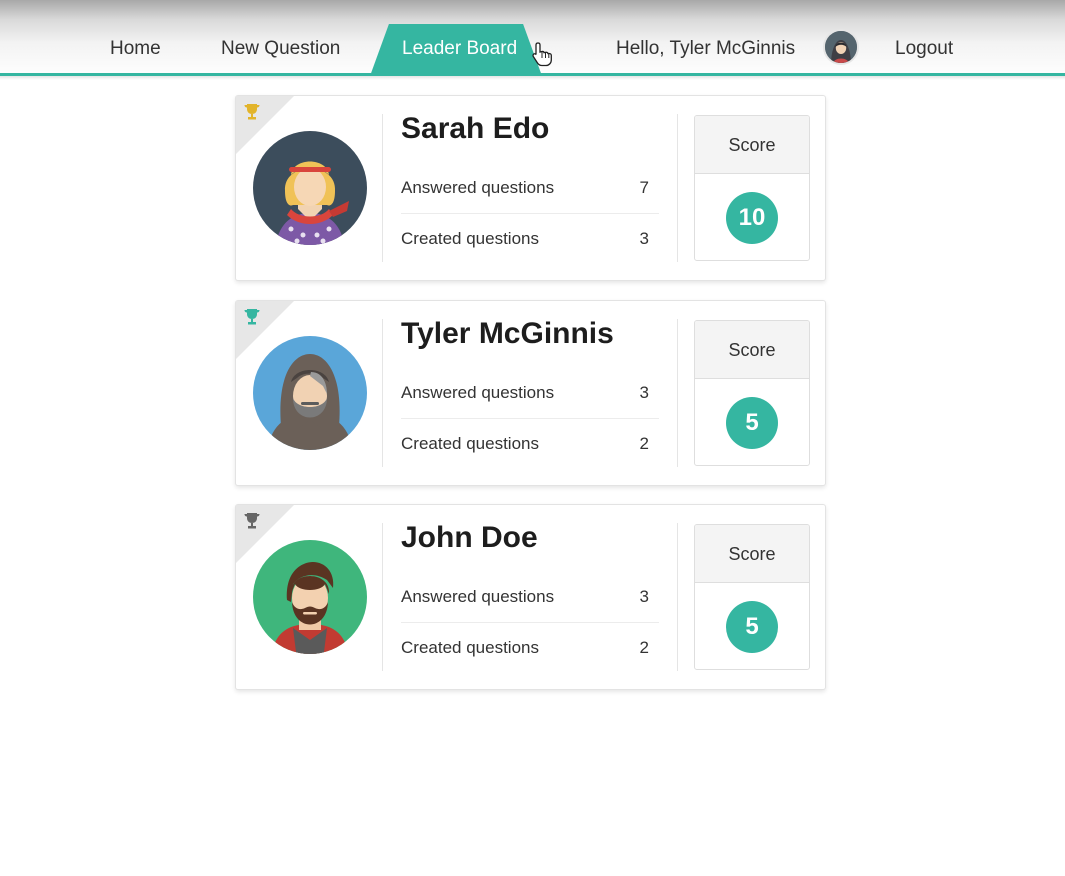 The width and height of the screenshot is (1065, 876). I want to click on user-greeting: Hello, Tyler McGinnis, so click(706, 48).